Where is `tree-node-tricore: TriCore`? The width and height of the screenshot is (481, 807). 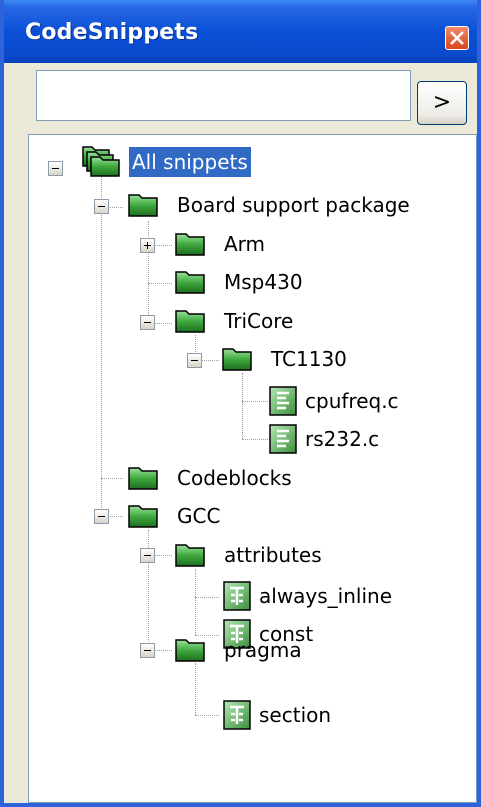
tree-node-tricore: TriCore is located at coordinates (258, 321).